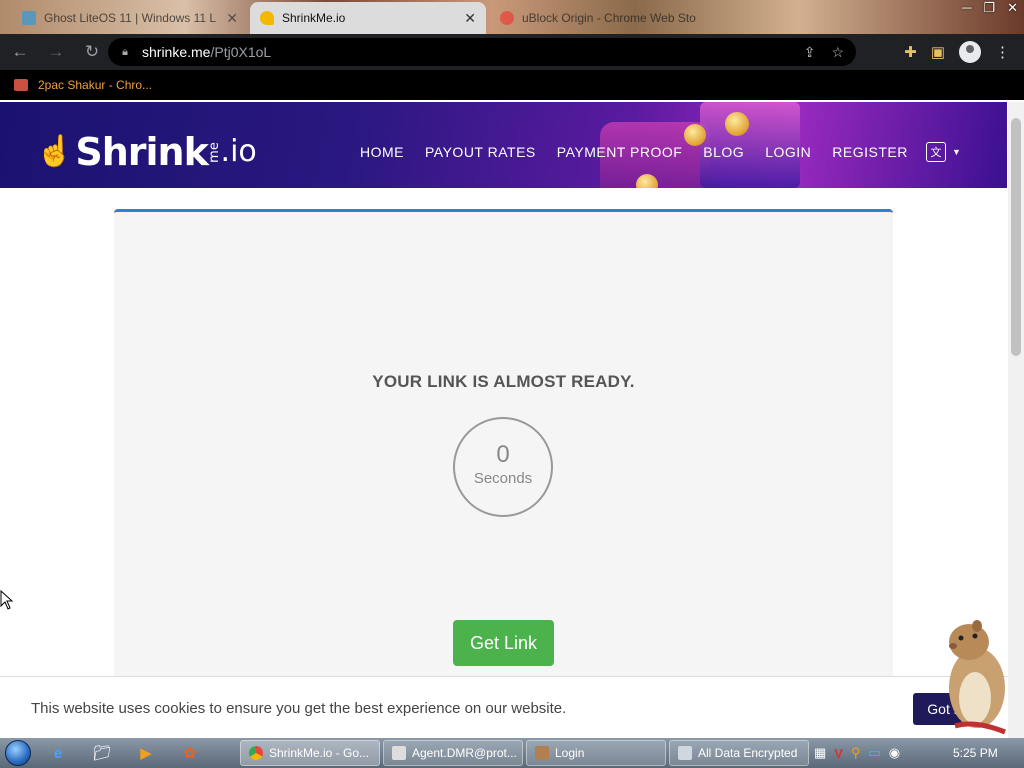  Describe the element at coordinates (966, 9) in the screenshot. I see `minimize-icon: ─` at that location.